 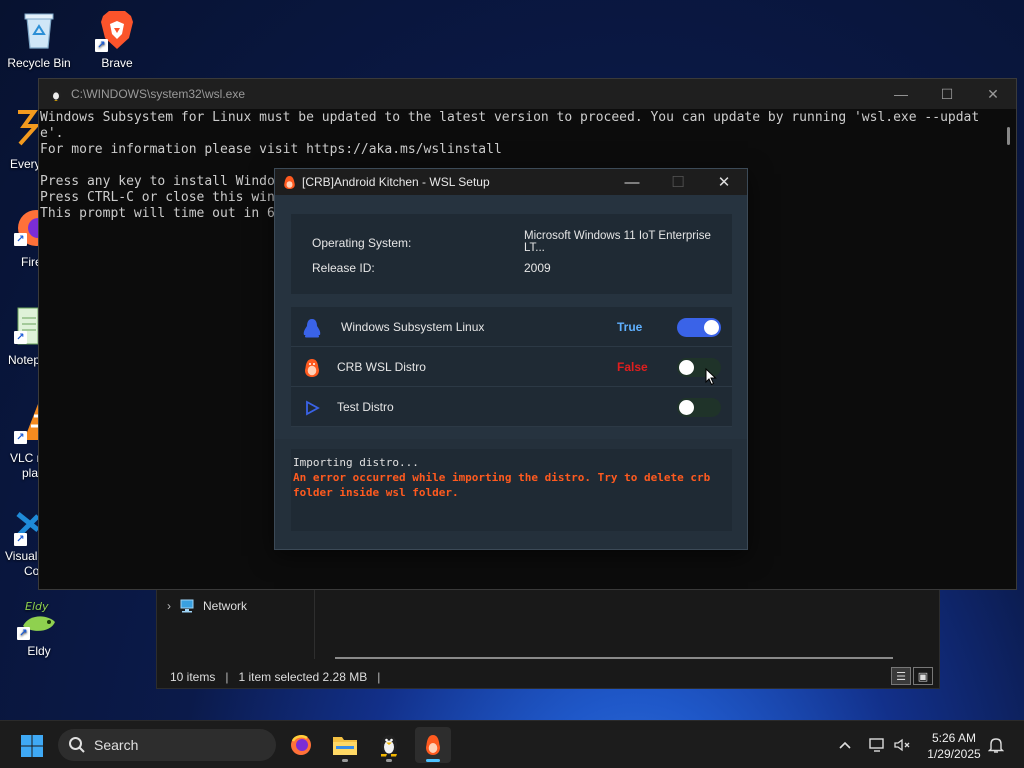 What do you see at coordinates (845, 745) in the screenshot?
I see `chevron-up-icon` at bounding box center [845, 745].